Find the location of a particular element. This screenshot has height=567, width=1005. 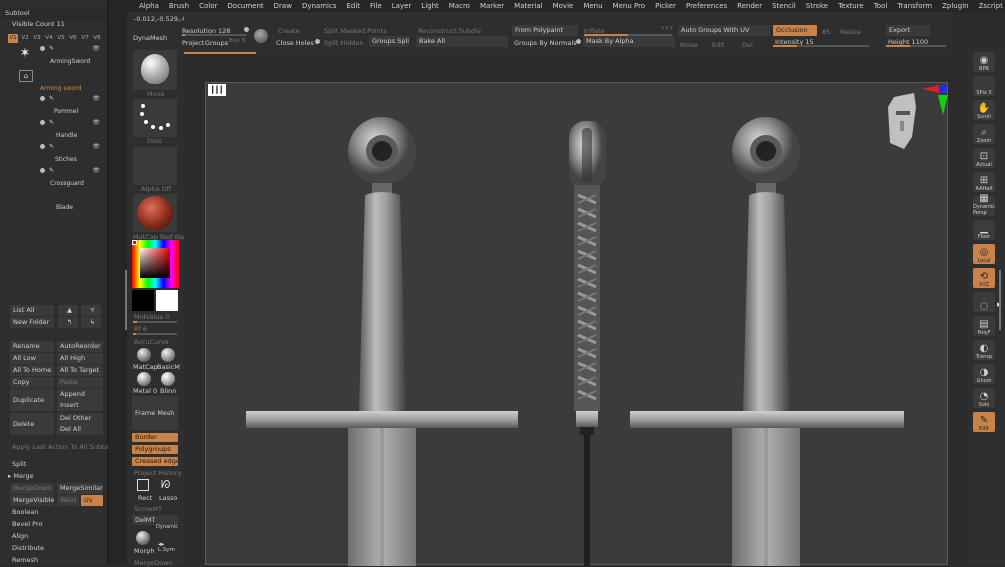

shelf-button-ghost: ◑ Ghost is located at coordinates (984, 374).